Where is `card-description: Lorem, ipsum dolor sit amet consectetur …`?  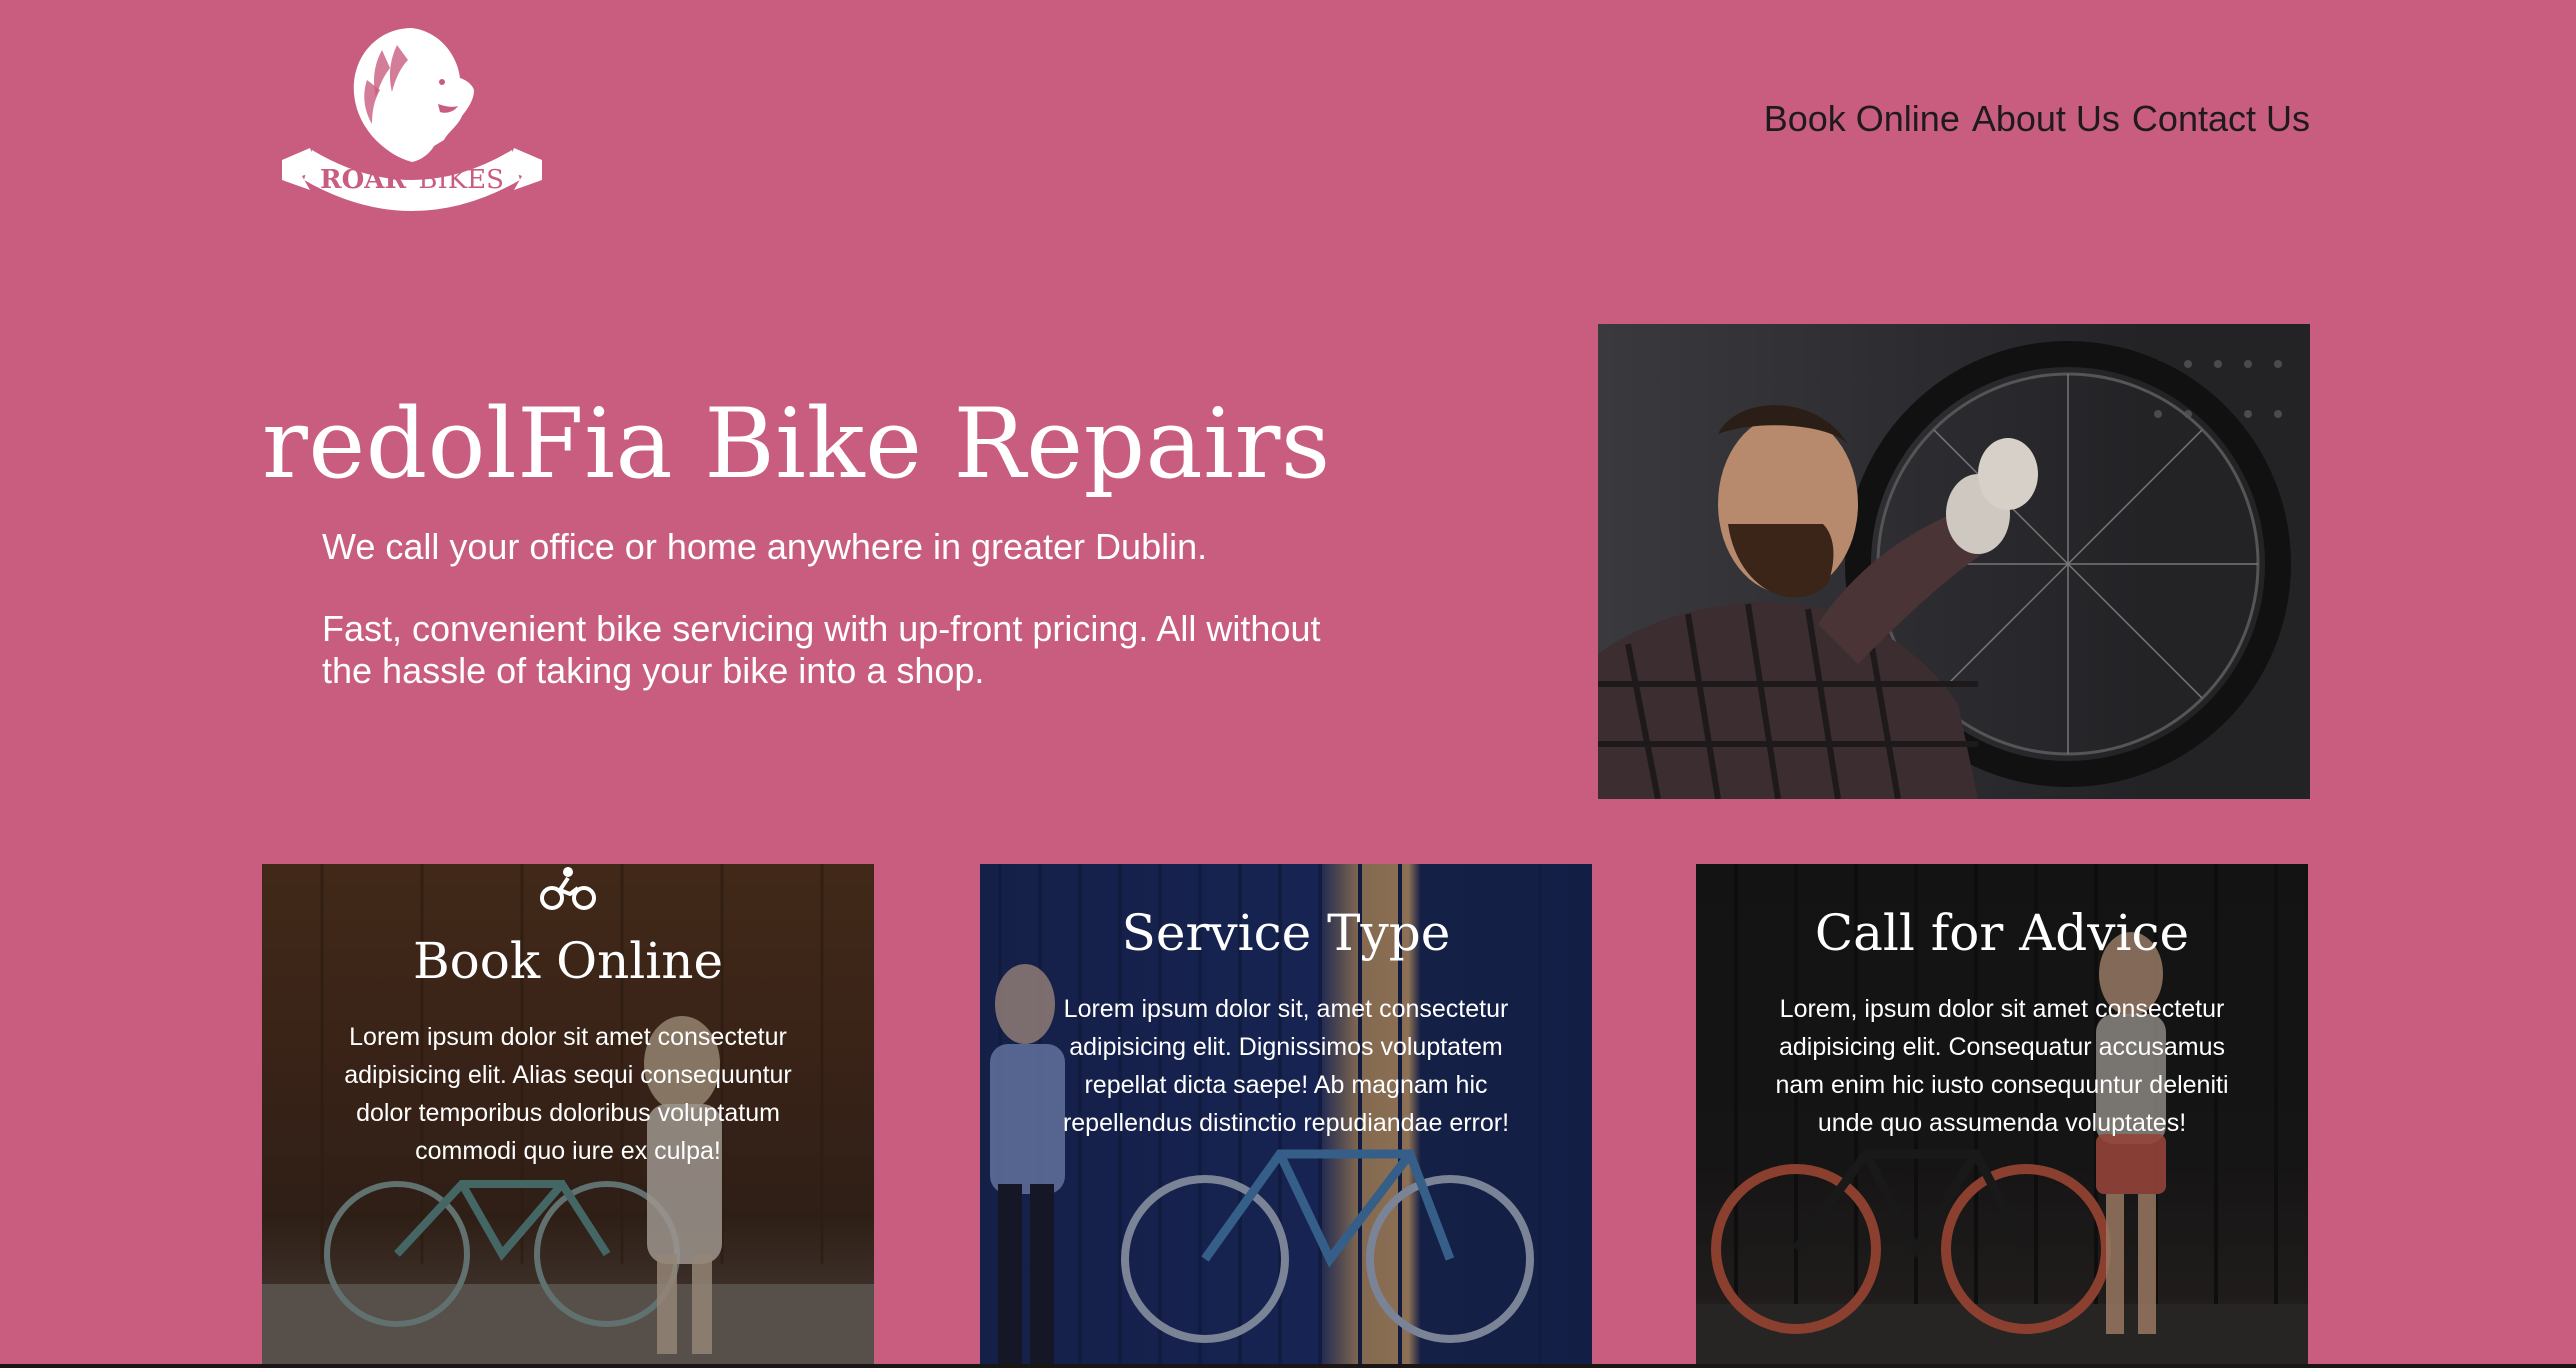
card-description: Lorem, ipsum dolor sit amet consectetur … is located at coordinates (2002, 1066).